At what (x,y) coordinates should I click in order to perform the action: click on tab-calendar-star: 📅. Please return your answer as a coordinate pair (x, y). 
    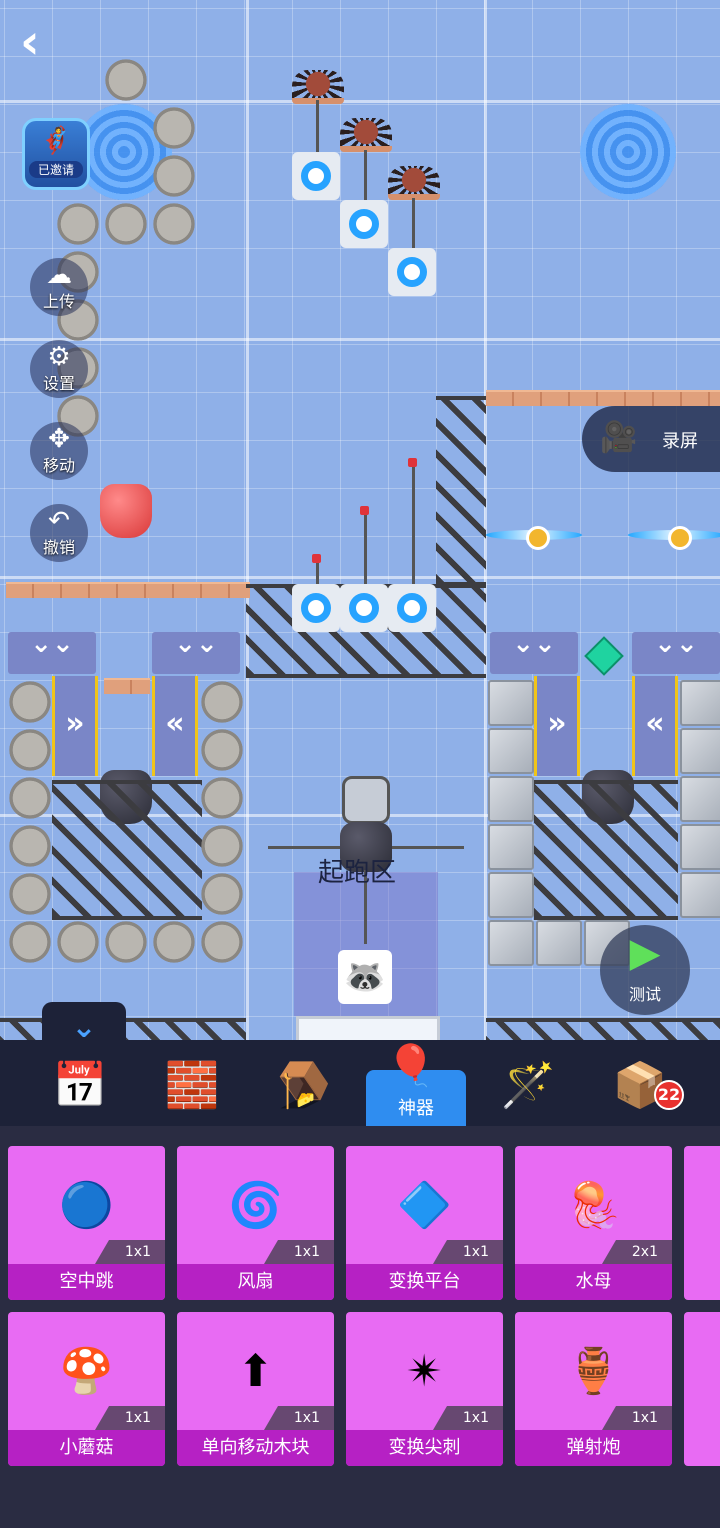
    Looking at the image, I should click on (80, 1092).